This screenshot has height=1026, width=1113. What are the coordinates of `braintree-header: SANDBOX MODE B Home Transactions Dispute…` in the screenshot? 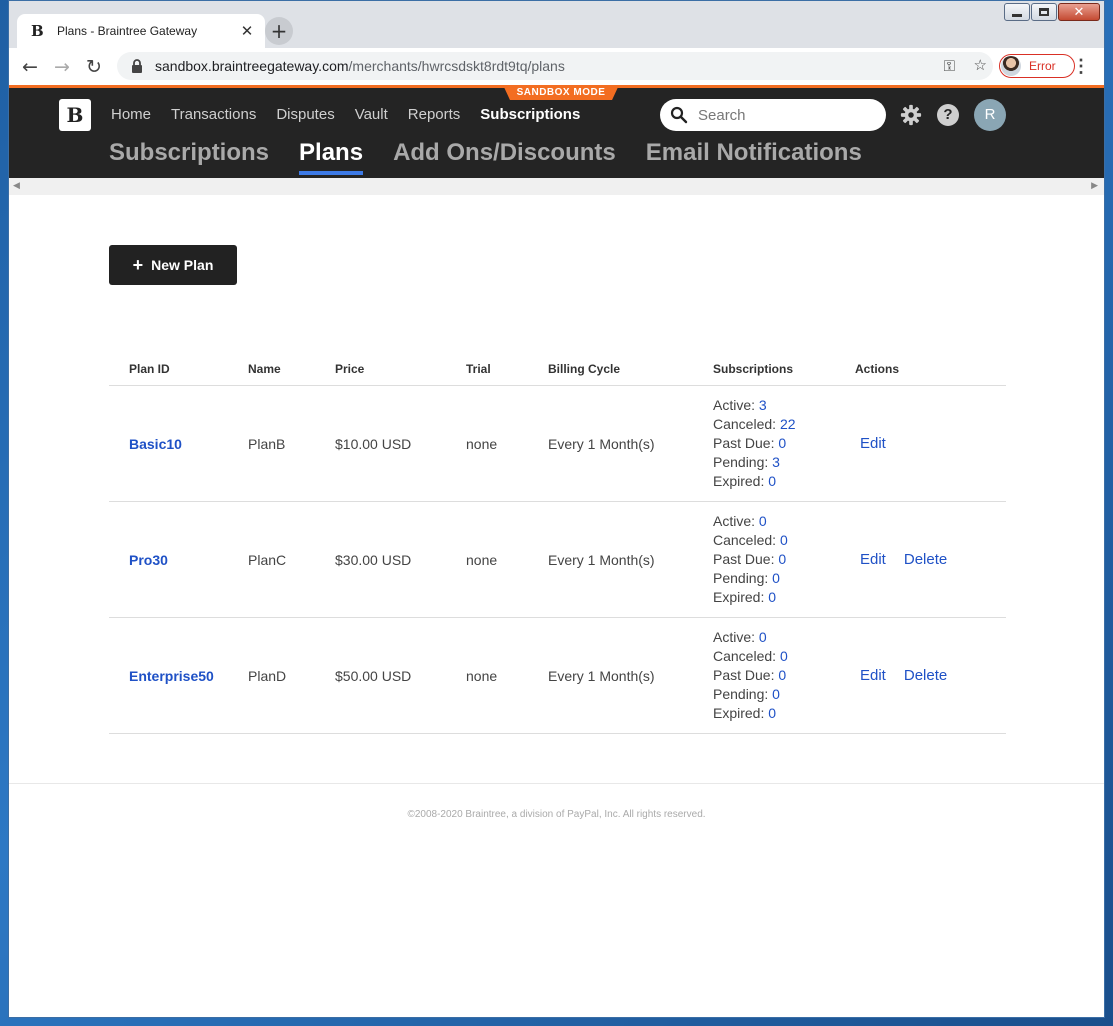 It's located at (556, 131).